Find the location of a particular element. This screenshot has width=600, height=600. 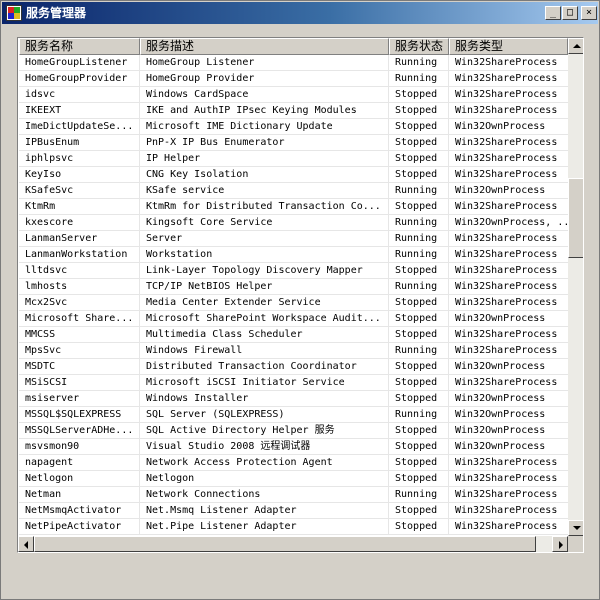

service-description-cell: IP Helper is located at coordinates (264, 158).